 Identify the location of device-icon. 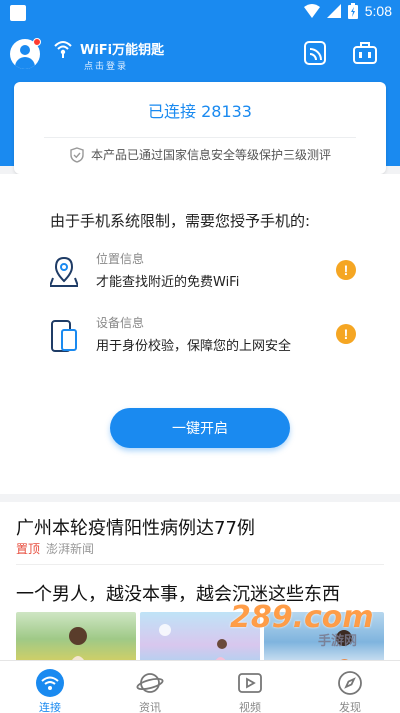
(64, 336).